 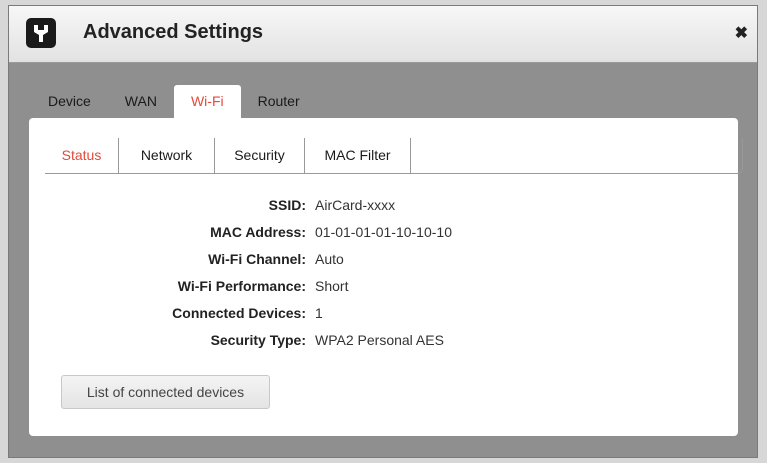 What do you see at coordinates (239, 312) in the screenshot?
I see `devices-label: Connected Devices:` at bounding box center [239, 312].